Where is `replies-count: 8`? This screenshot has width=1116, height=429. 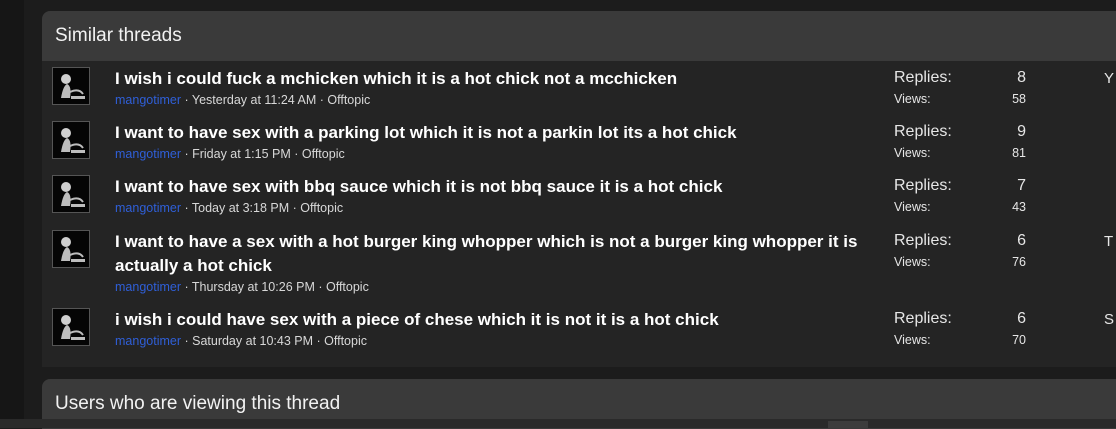
replies-count: 8 is located at coordinates (1021, 77).